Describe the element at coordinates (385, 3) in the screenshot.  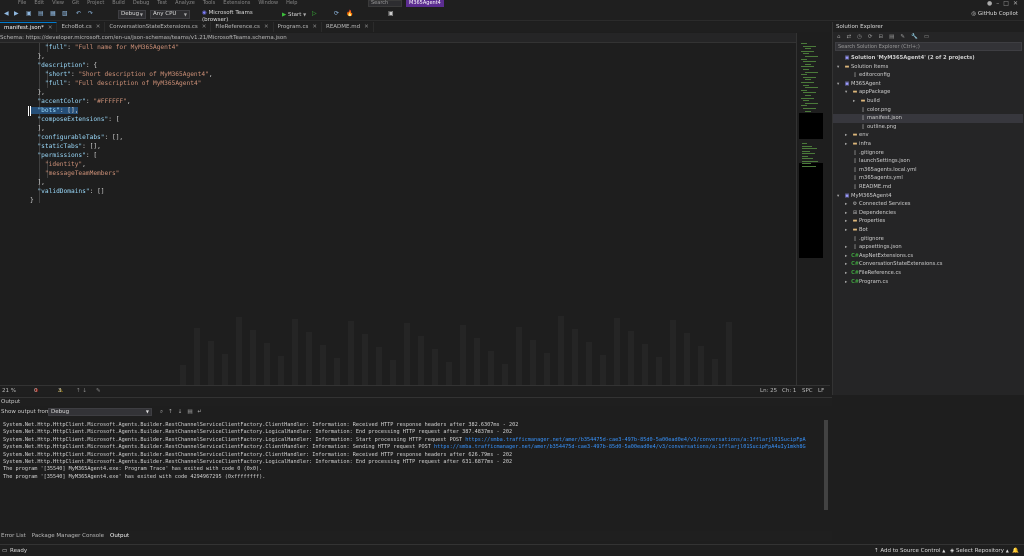
I see `global-search-input: Search` at that location.